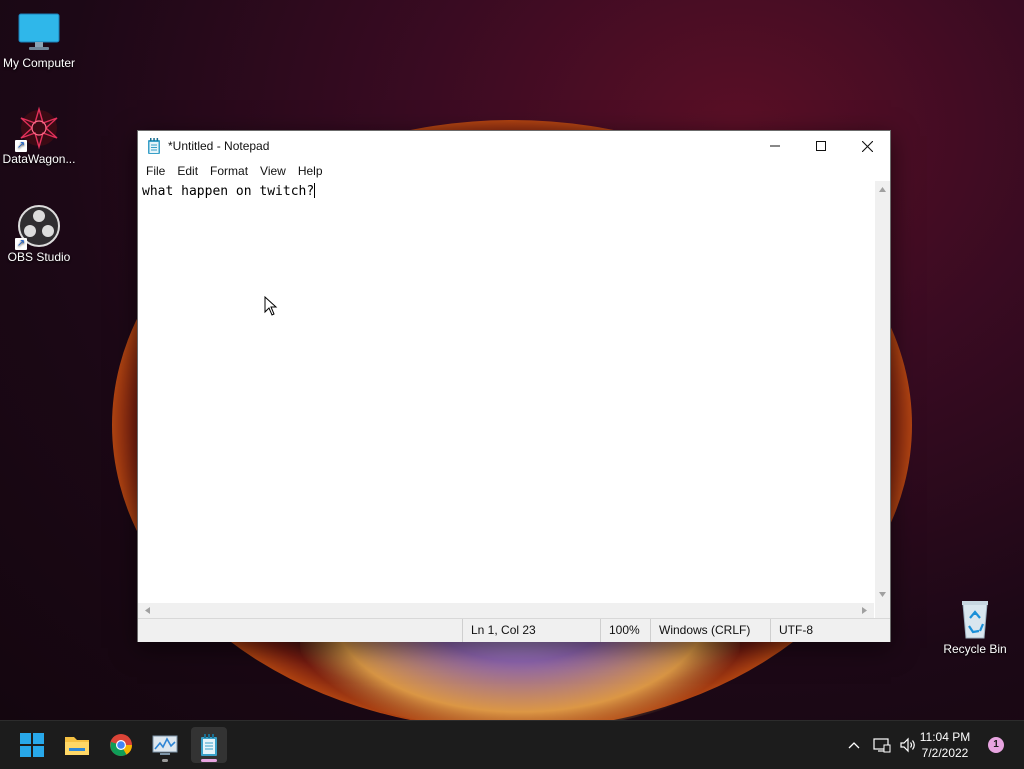 The width and height of the screenshot is (1024, 769). I want to click on maximize-button, so click(821, 146).